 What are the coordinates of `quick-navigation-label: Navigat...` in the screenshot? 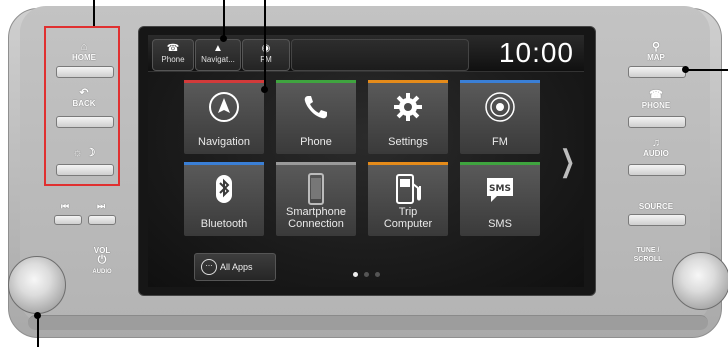 It's located at (218, 59).